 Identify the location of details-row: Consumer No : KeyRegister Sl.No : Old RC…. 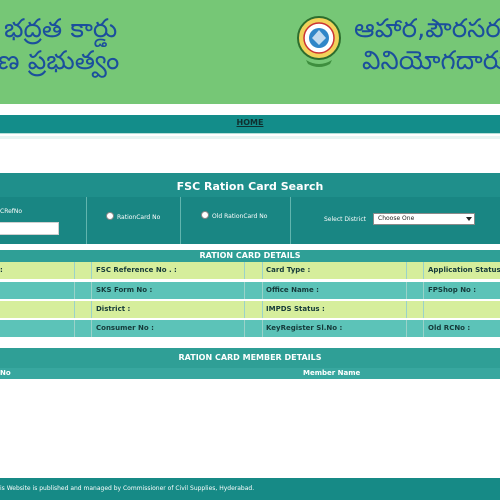
(250, 328).